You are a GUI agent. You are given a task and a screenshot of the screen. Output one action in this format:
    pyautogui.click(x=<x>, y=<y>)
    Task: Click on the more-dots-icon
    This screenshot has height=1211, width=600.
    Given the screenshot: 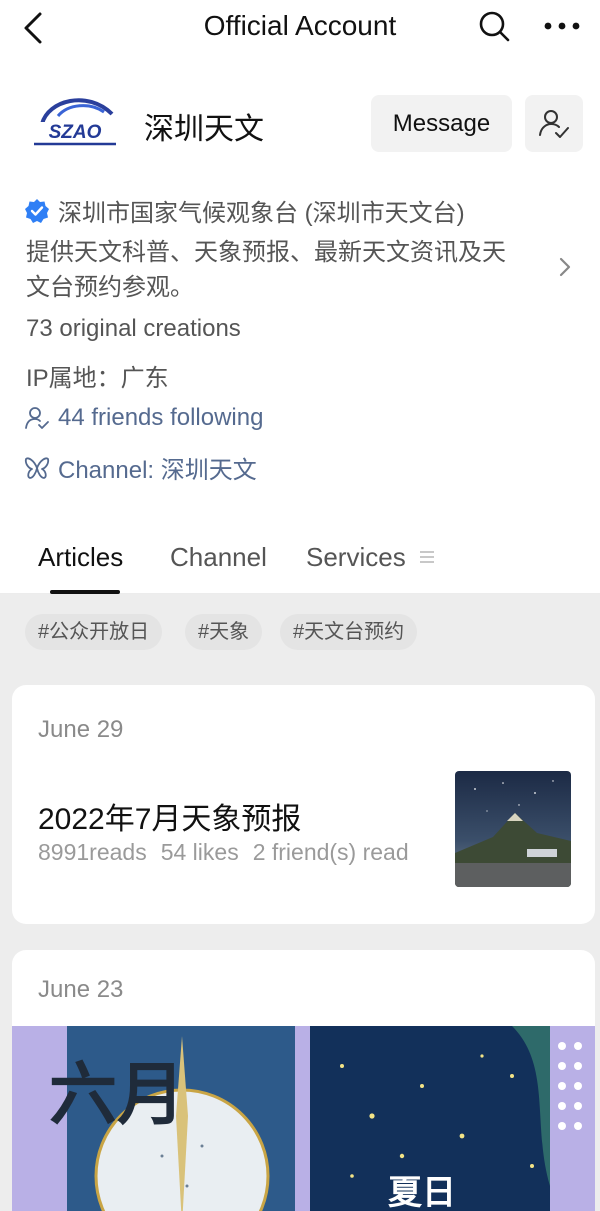 What is the action you would take?
    pyautogui.click(x=562, y=26)
    